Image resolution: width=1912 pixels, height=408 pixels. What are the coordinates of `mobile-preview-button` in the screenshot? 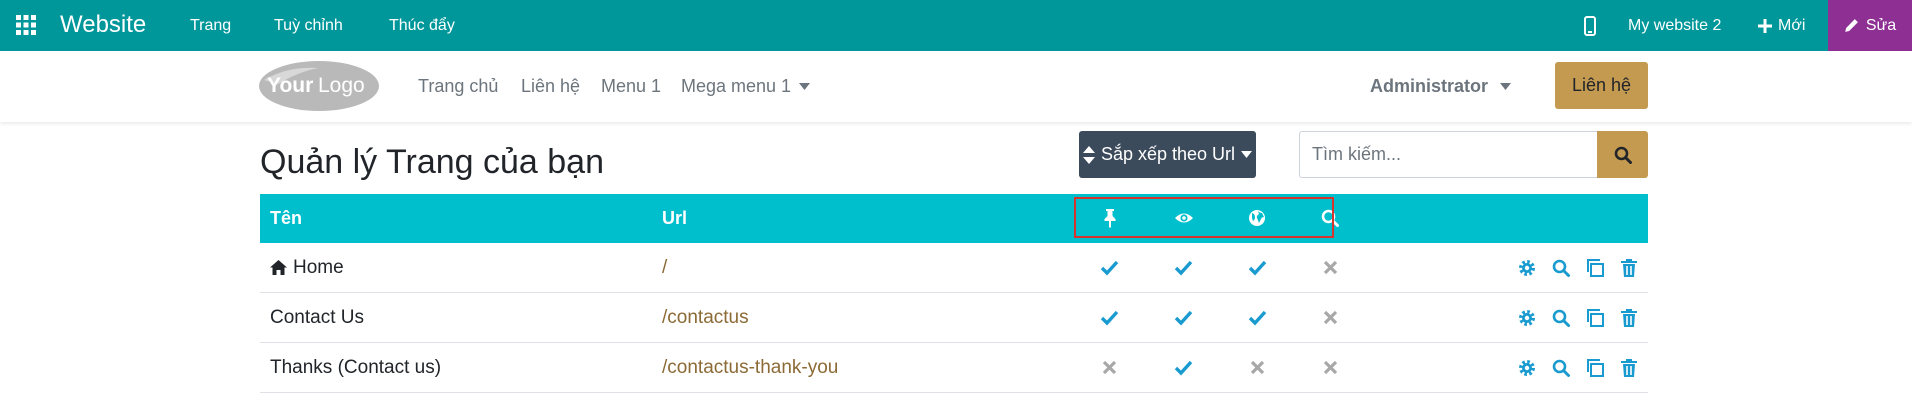 It's located at (1590, 25).